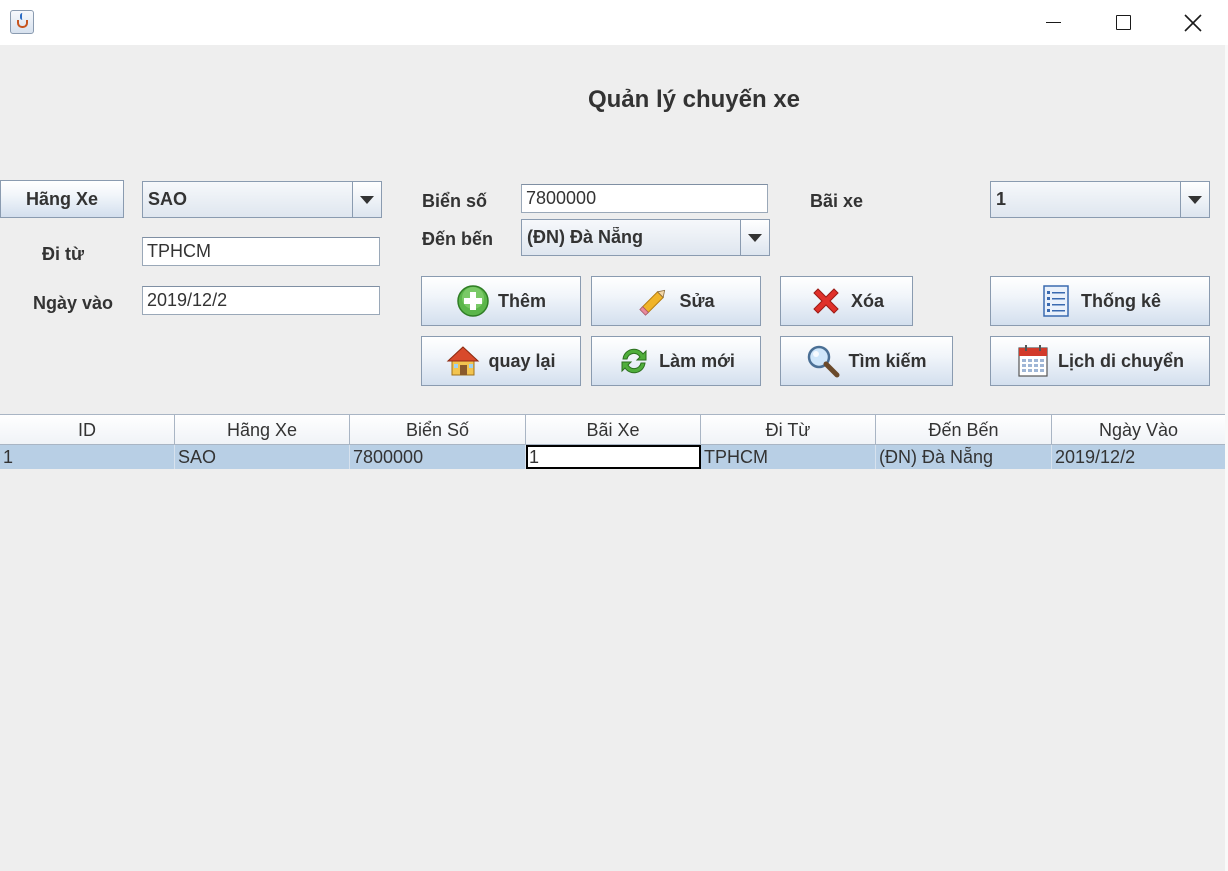  Describe the element at coordinates (87, 429) in the screenshot. I see `column-header-id: ID` at that location.